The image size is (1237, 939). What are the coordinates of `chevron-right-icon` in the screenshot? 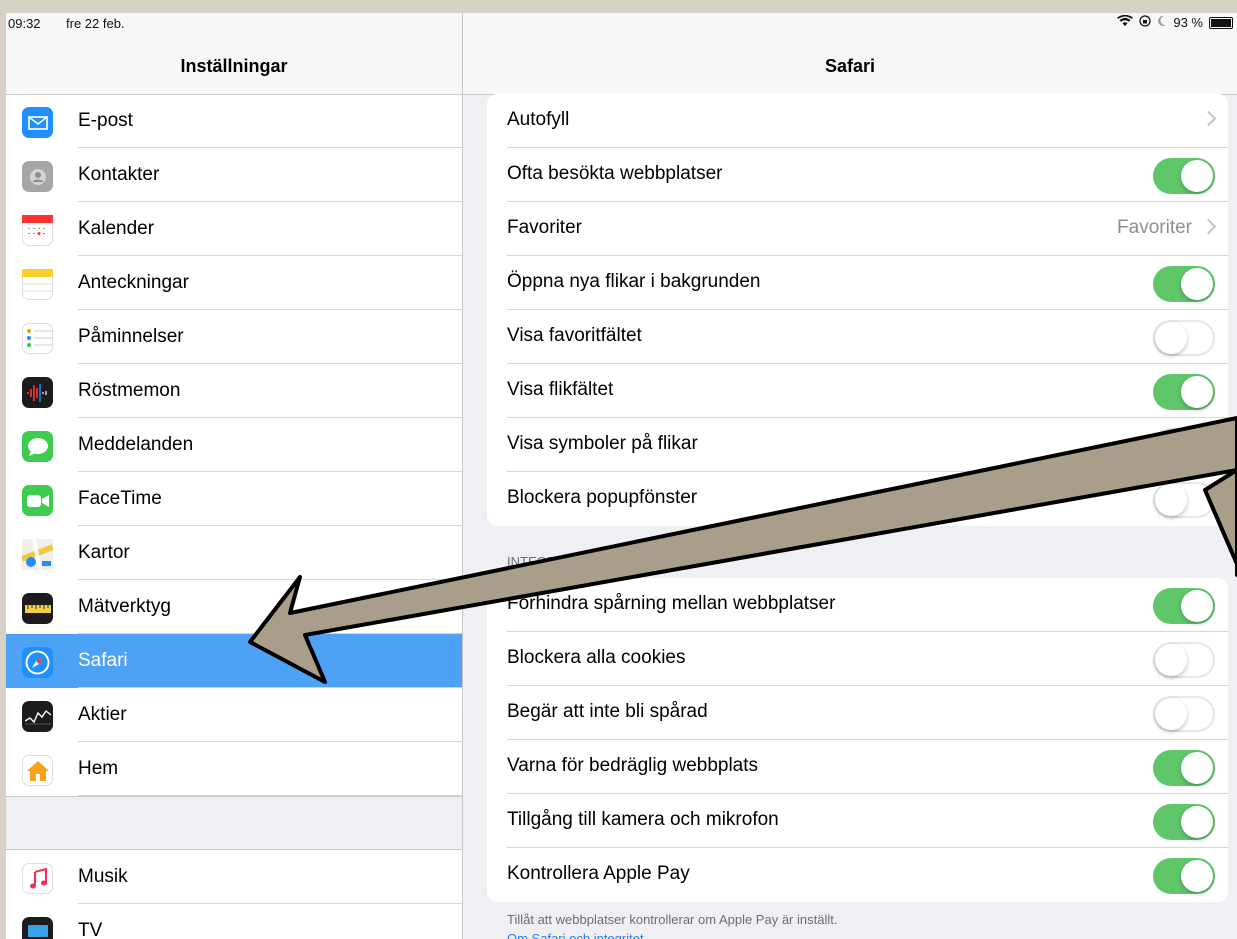 It's located at (1208, 226).